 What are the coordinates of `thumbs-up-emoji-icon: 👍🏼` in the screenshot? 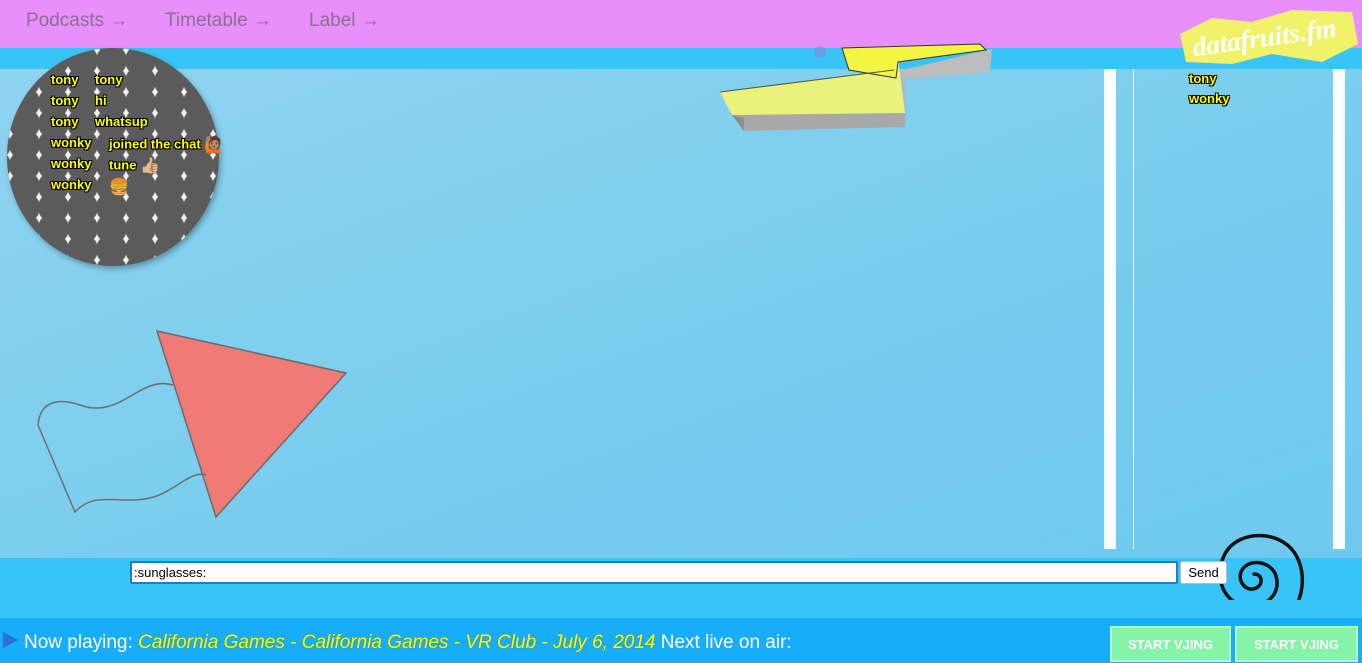 It's located at (150, 166).